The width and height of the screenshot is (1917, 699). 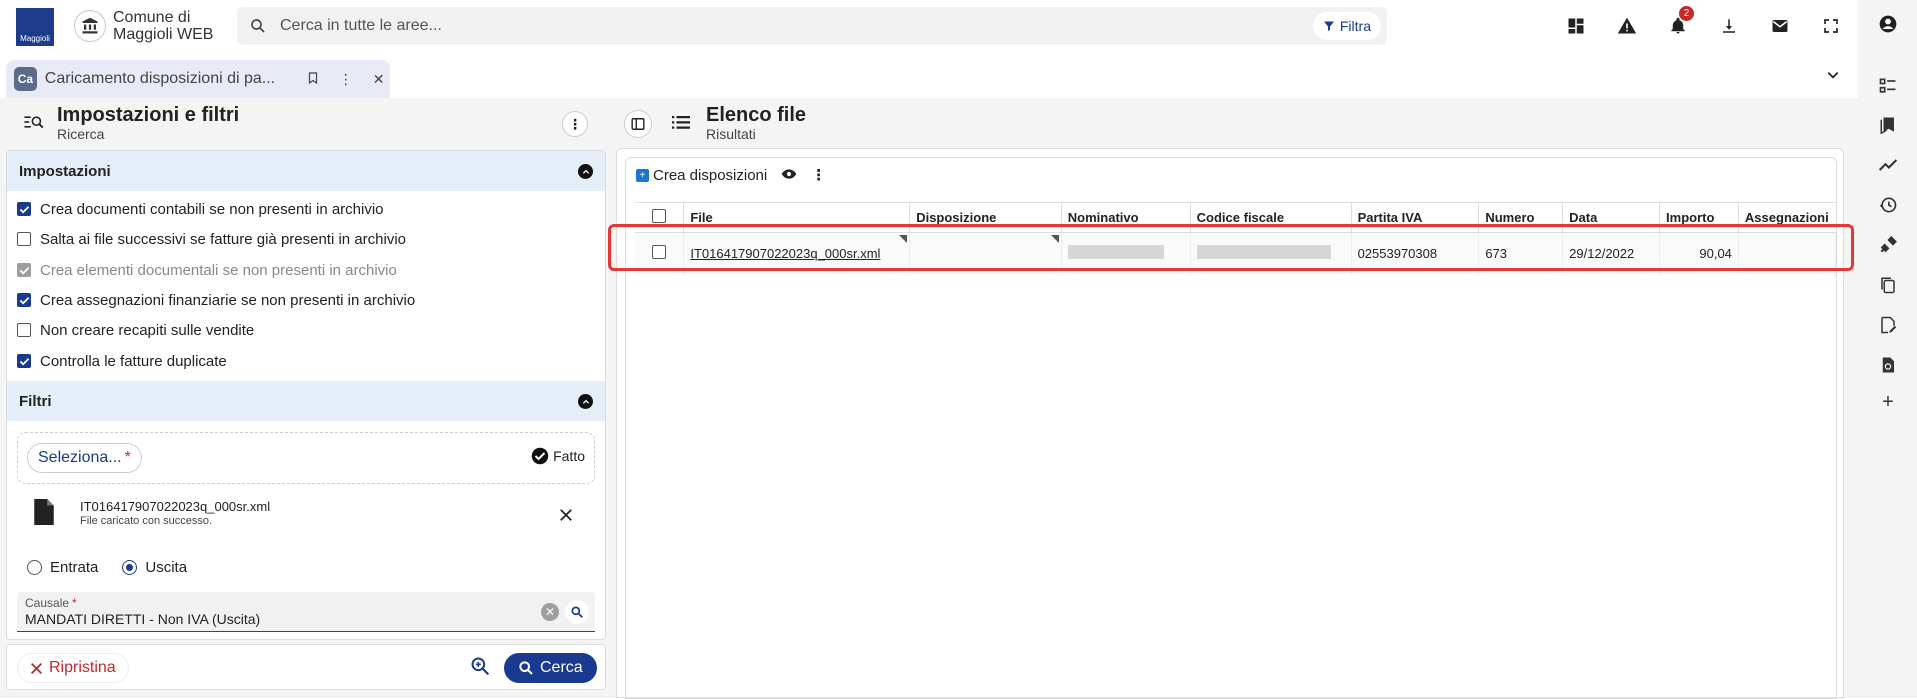 What do you see at coordinates (1888, 165) in the screenshot?
I see `trending-icon` at bounding box center [1888, 165].